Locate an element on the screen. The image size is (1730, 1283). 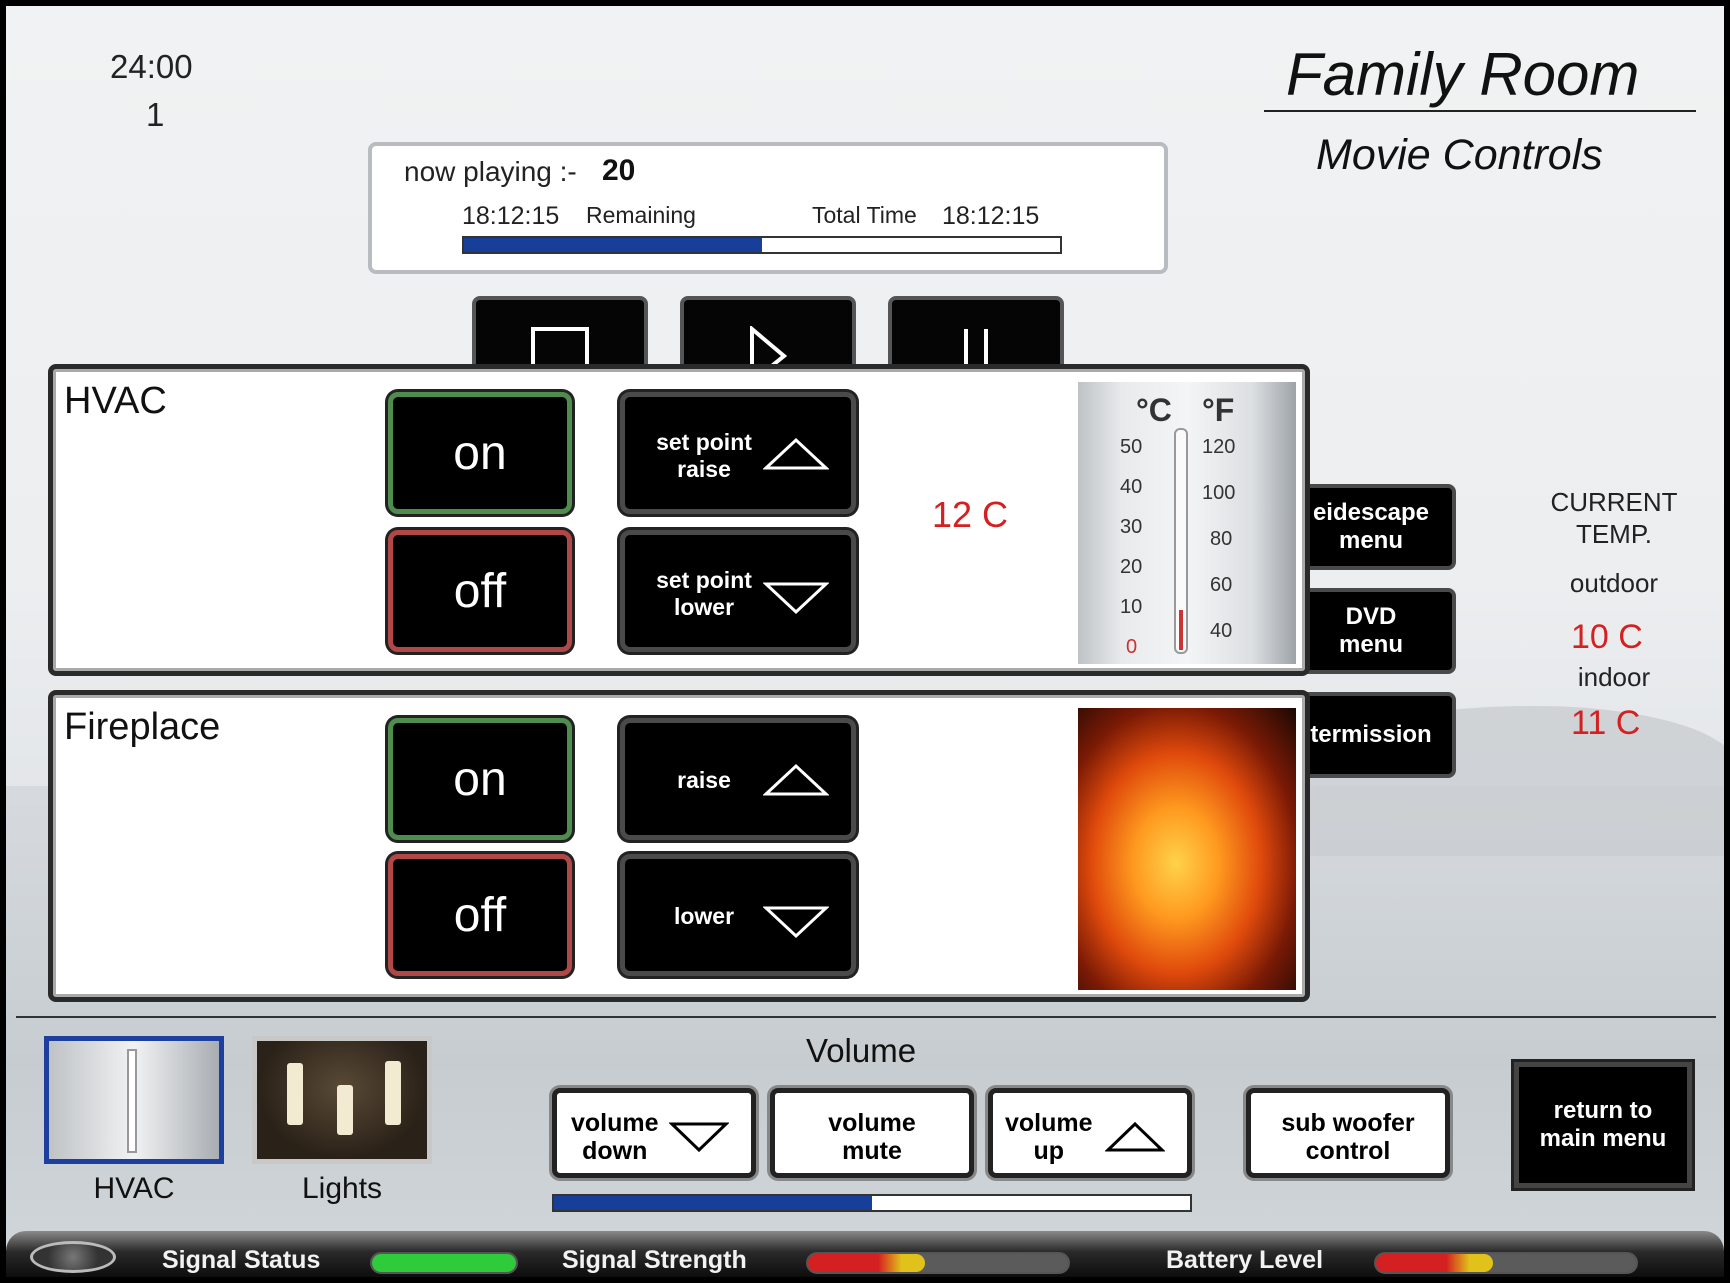
c-tick: 10 is located at coordinates (1131, 607).